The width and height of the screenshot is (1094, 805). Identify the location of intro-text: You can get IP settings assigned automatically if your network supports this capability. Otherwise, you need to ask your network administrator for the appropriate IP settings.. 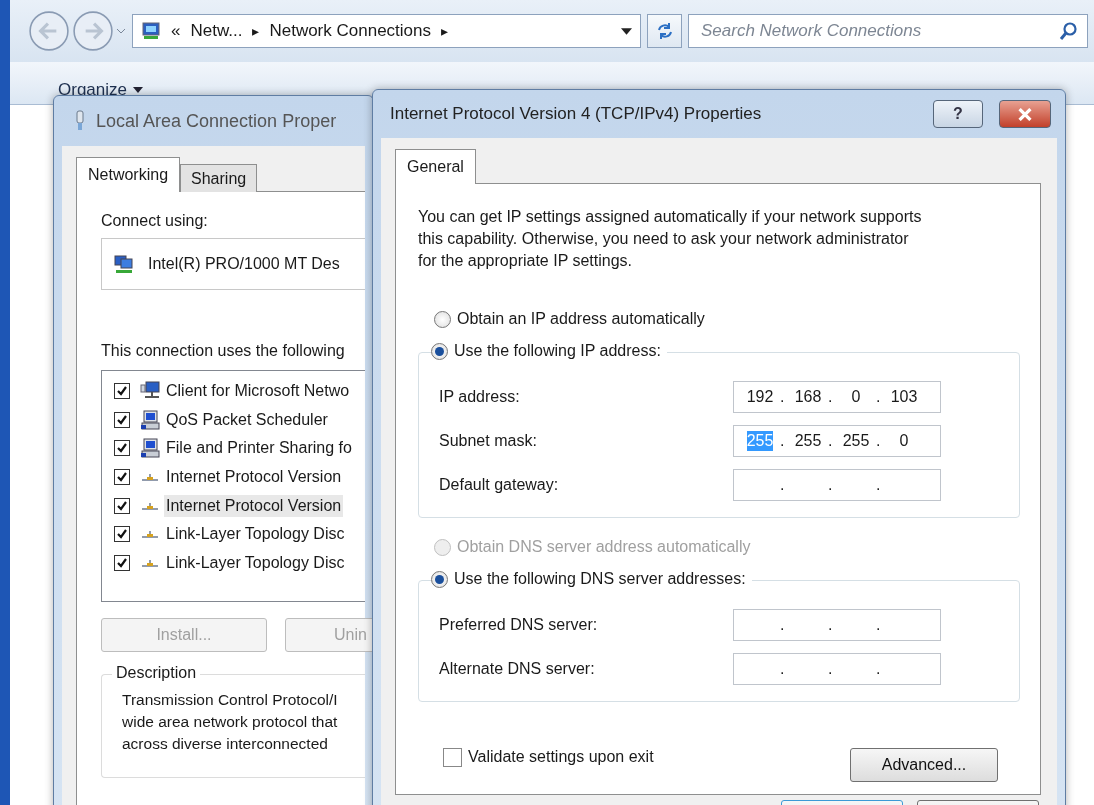
(670, 239).